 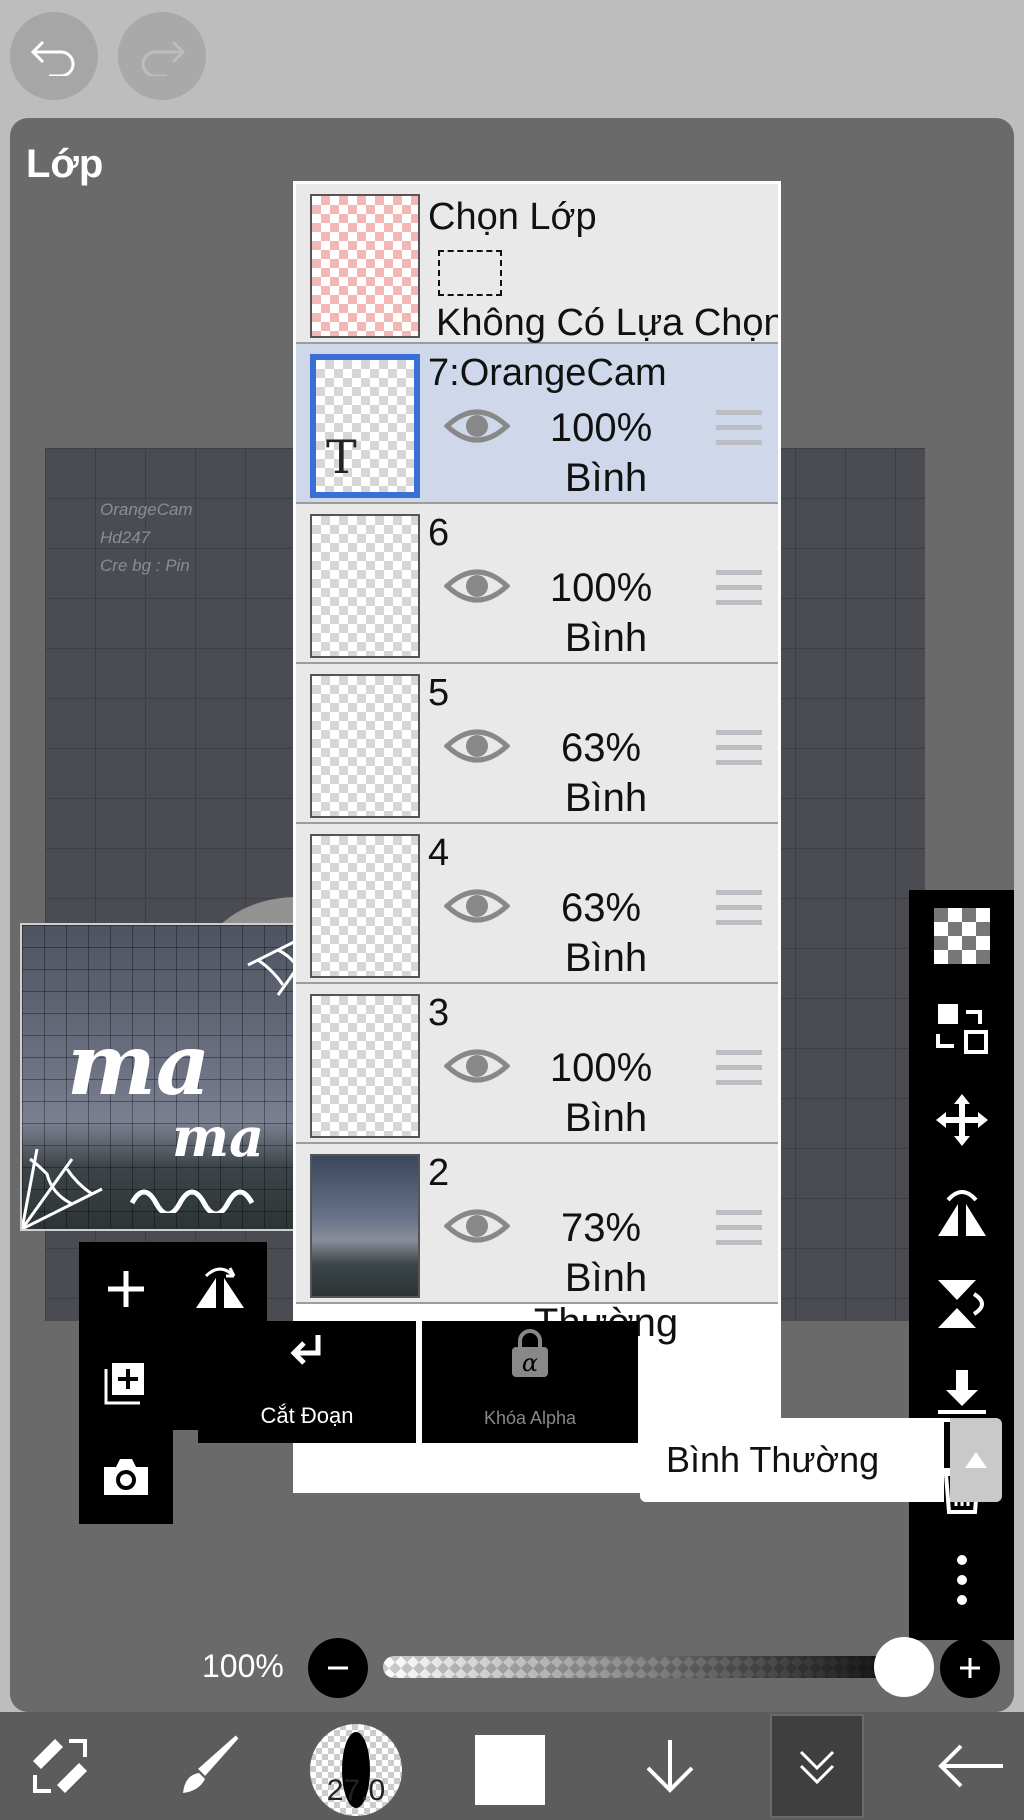 I want to click on canvas-thumbnail: ma ma, so click(x=175, y=1077).